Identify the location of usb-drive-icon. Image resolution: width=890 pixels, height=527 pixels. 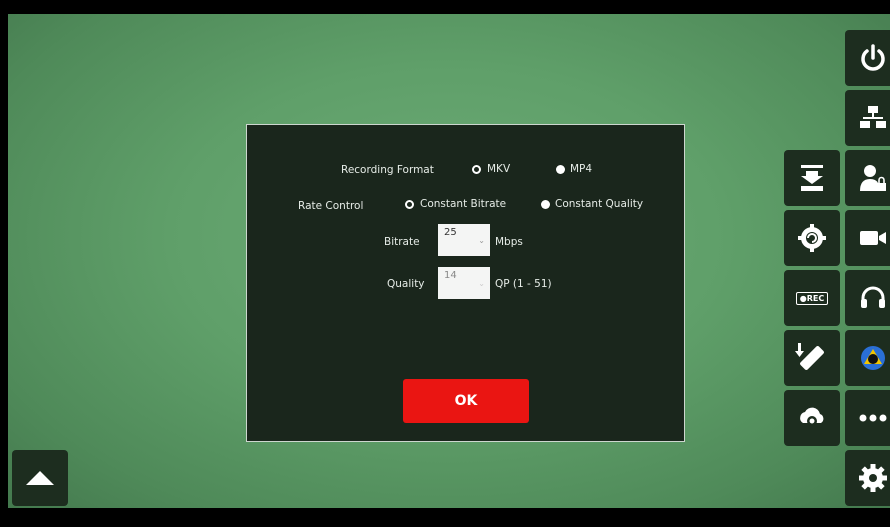
(809, 356).